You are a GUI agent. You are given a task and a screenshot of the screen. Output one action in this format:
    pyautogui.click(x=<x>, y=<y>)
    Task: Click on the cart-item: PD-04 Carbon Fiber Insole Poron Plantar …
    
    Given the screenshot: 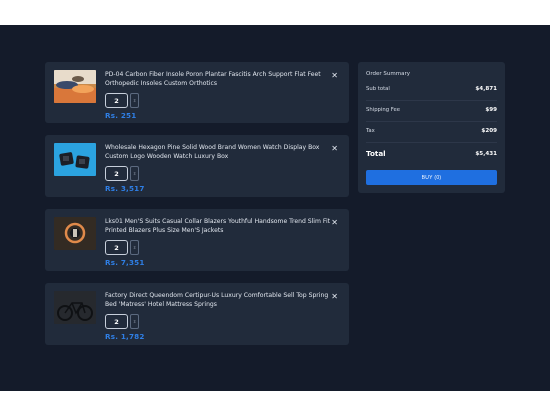 What is the action you would take?
    pyautogui.click(x=197, y=92)
    